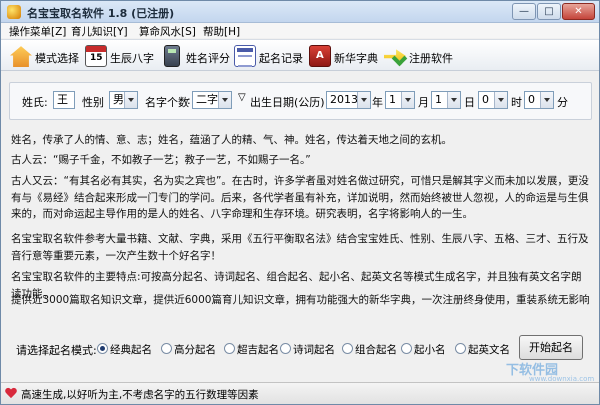  What do you see at coordinates (516, 102) in the screenshot?
I see `hour-unit: 时` at bounding box center [516, 102].